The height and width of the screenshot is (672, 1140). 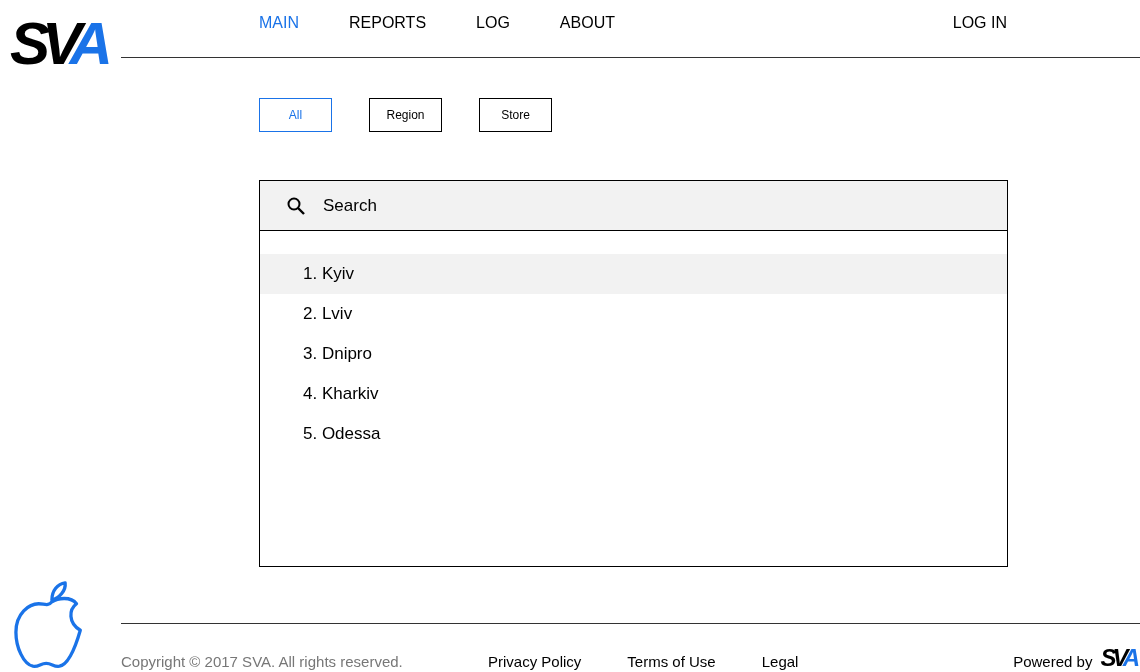 What do you see at coordinates (295, 115) in the screenshot?
I see `filter-button: All` at bounding box center [295, 115].